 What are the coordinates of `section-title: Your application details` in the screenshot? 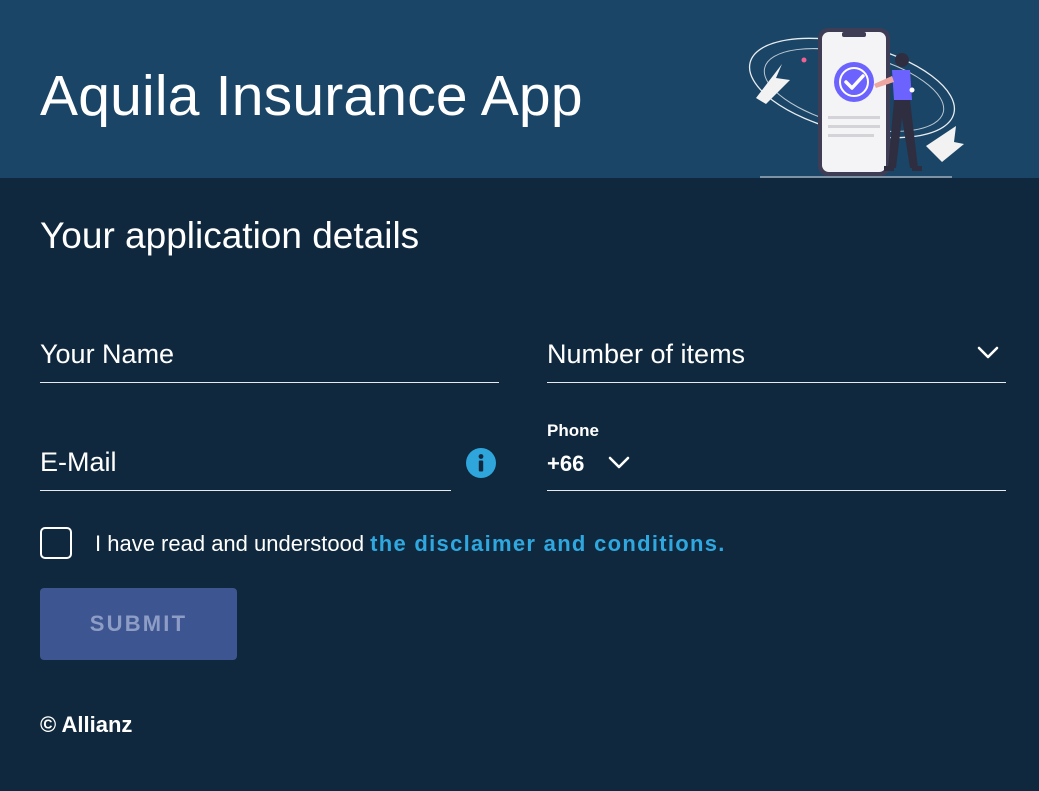 It's located at (230, 235).